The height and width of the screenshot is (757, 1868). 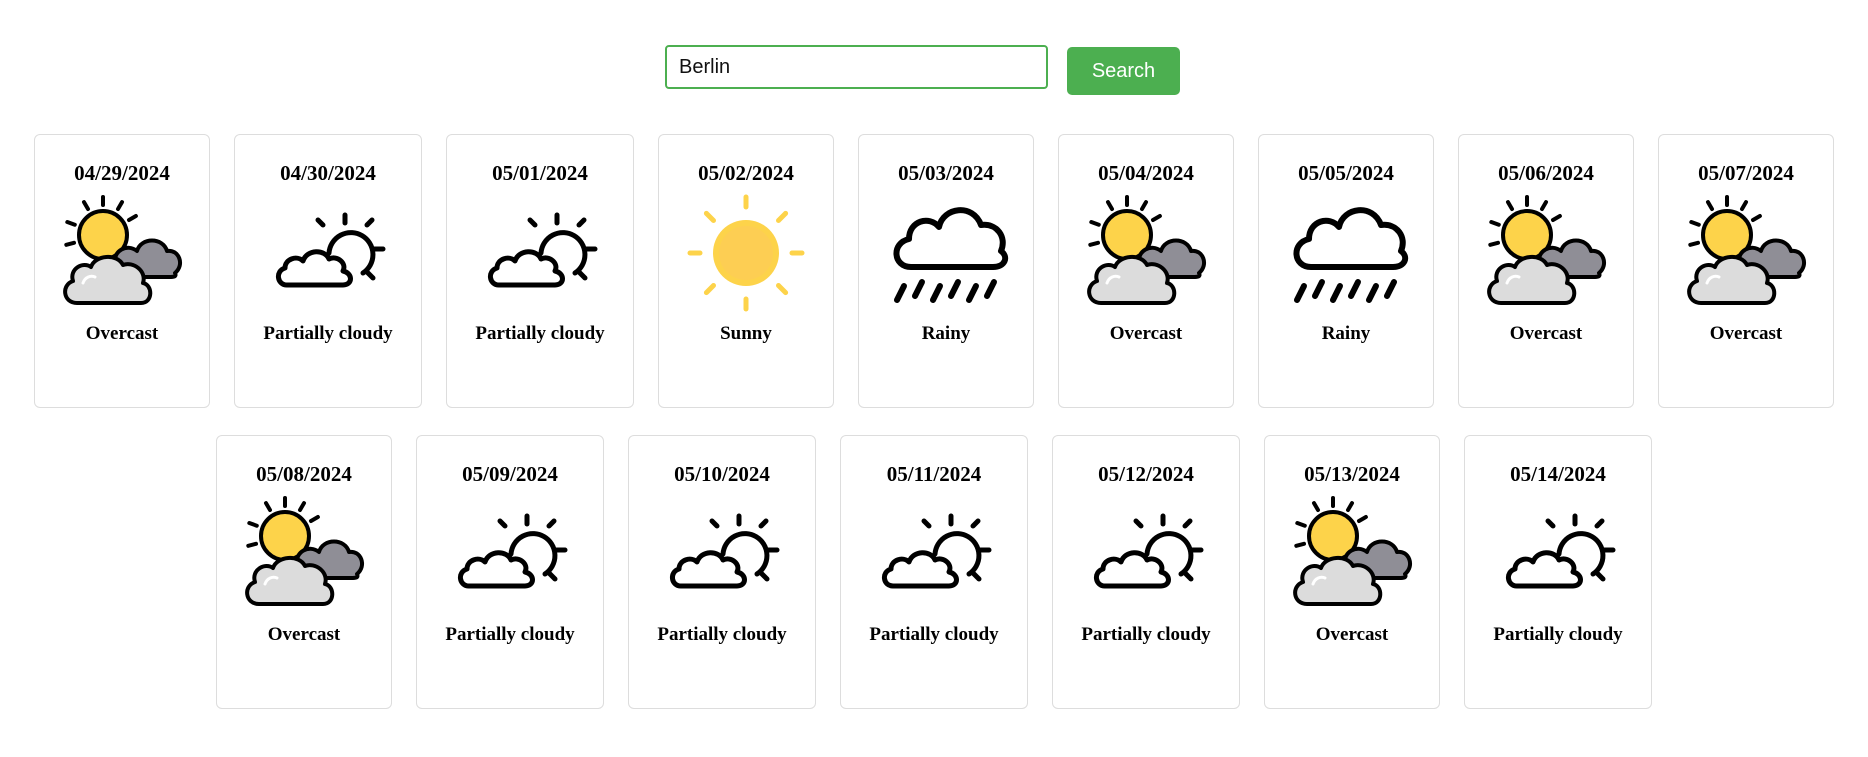 I want to click on forecast-card: 05/07/2024 Overcast, so click(x=1746, y=271).